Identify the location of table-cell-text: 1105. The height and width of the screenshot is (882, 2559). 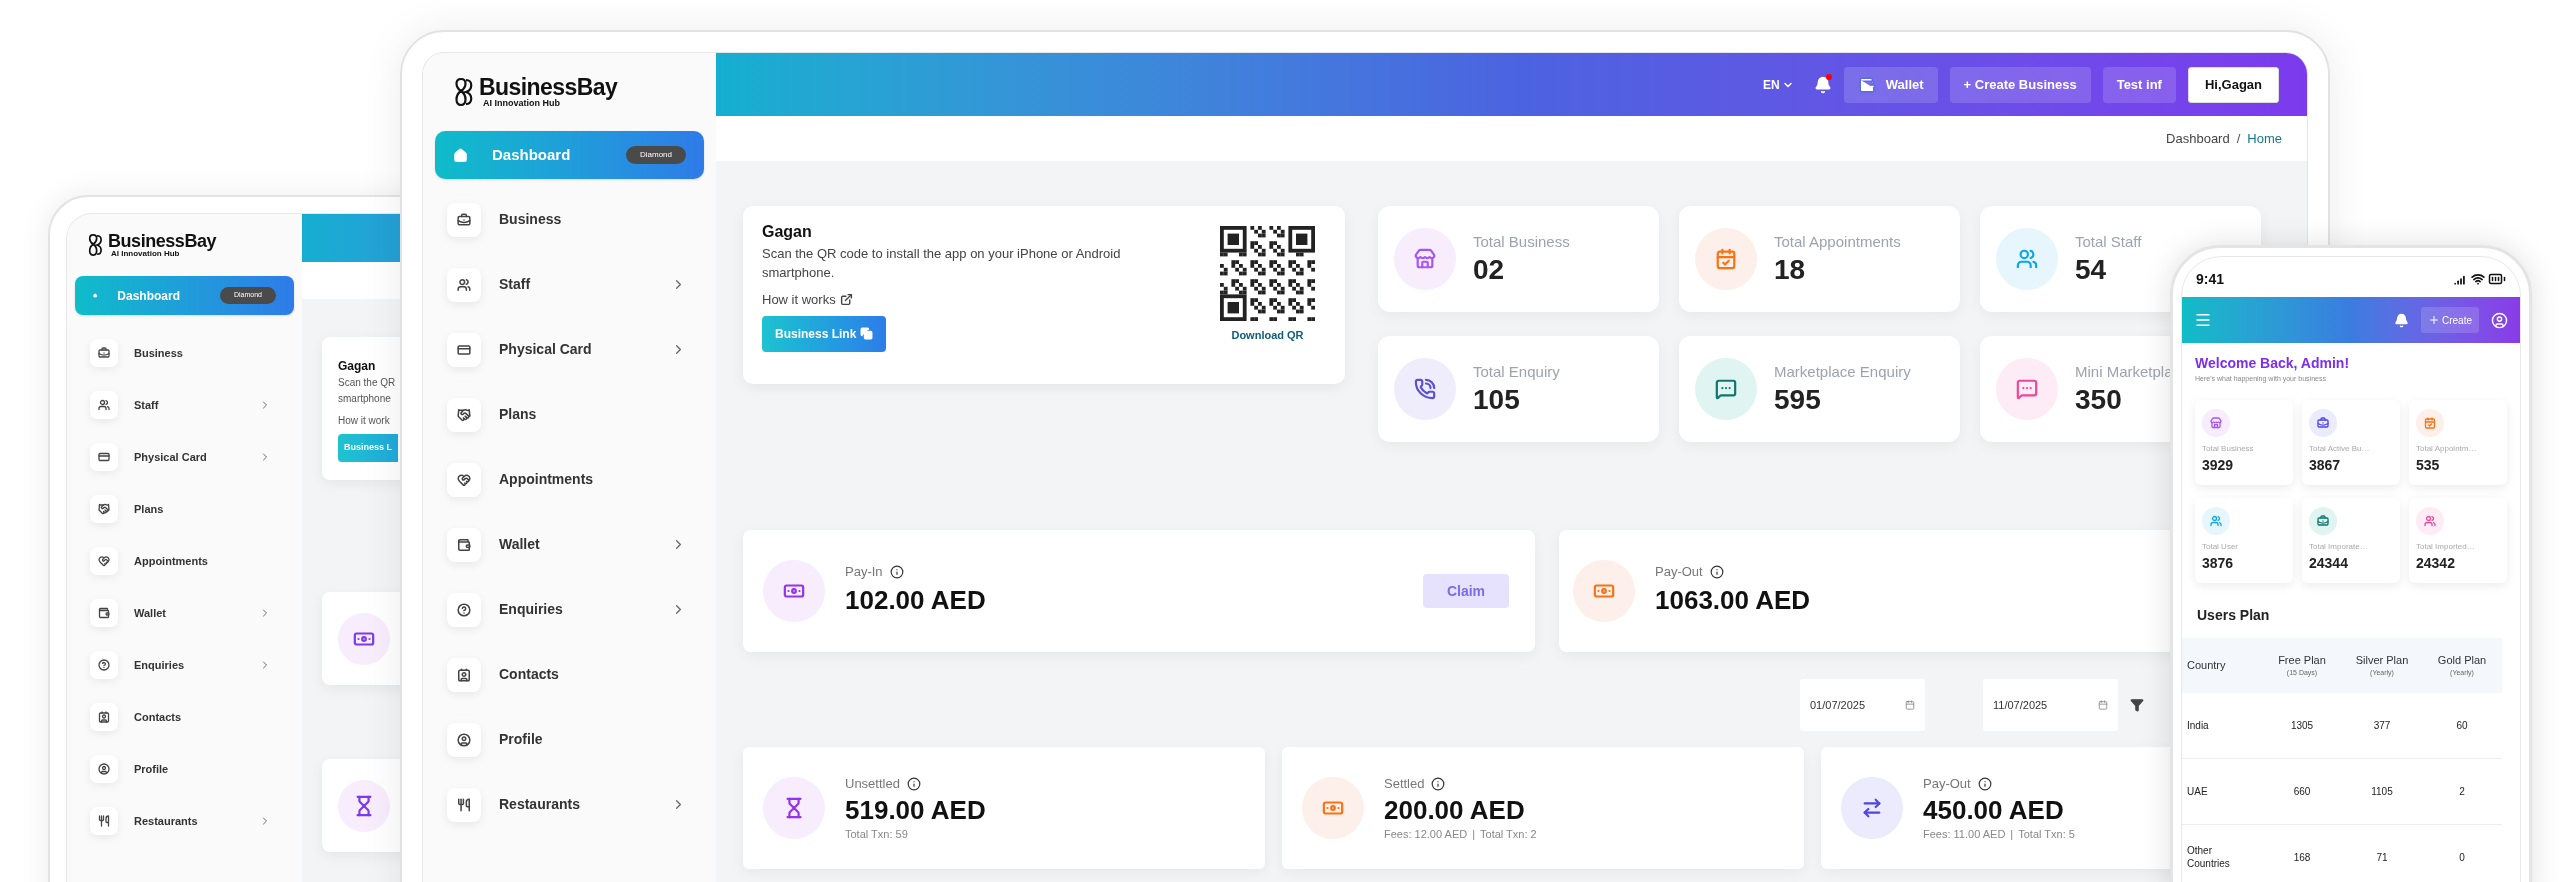
(2382, 791).